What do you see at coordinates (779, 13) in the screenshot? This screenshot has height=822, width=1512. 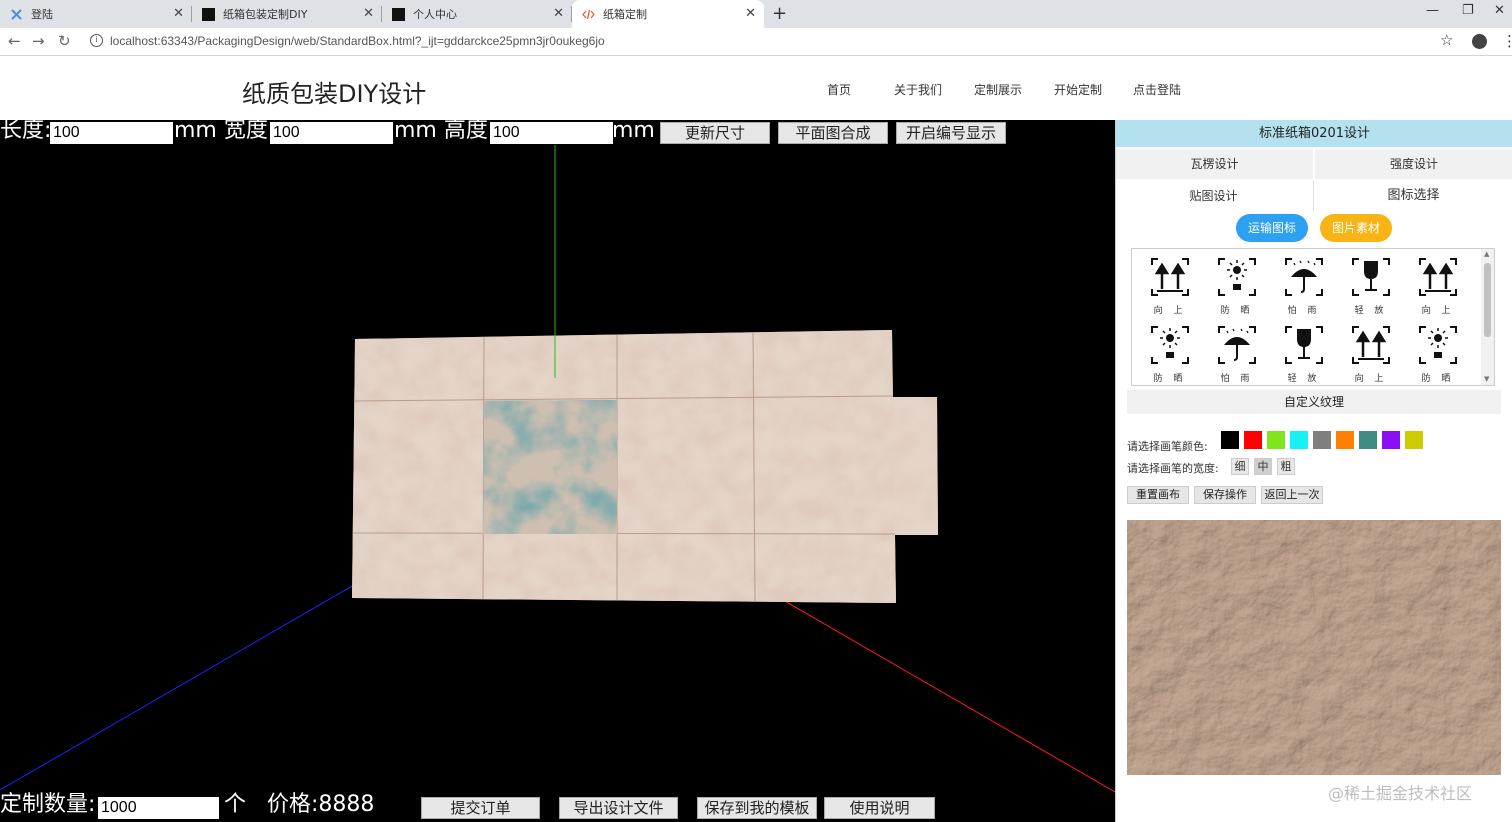 I see `new-tab-button: +` at bounding box center [779, 13].